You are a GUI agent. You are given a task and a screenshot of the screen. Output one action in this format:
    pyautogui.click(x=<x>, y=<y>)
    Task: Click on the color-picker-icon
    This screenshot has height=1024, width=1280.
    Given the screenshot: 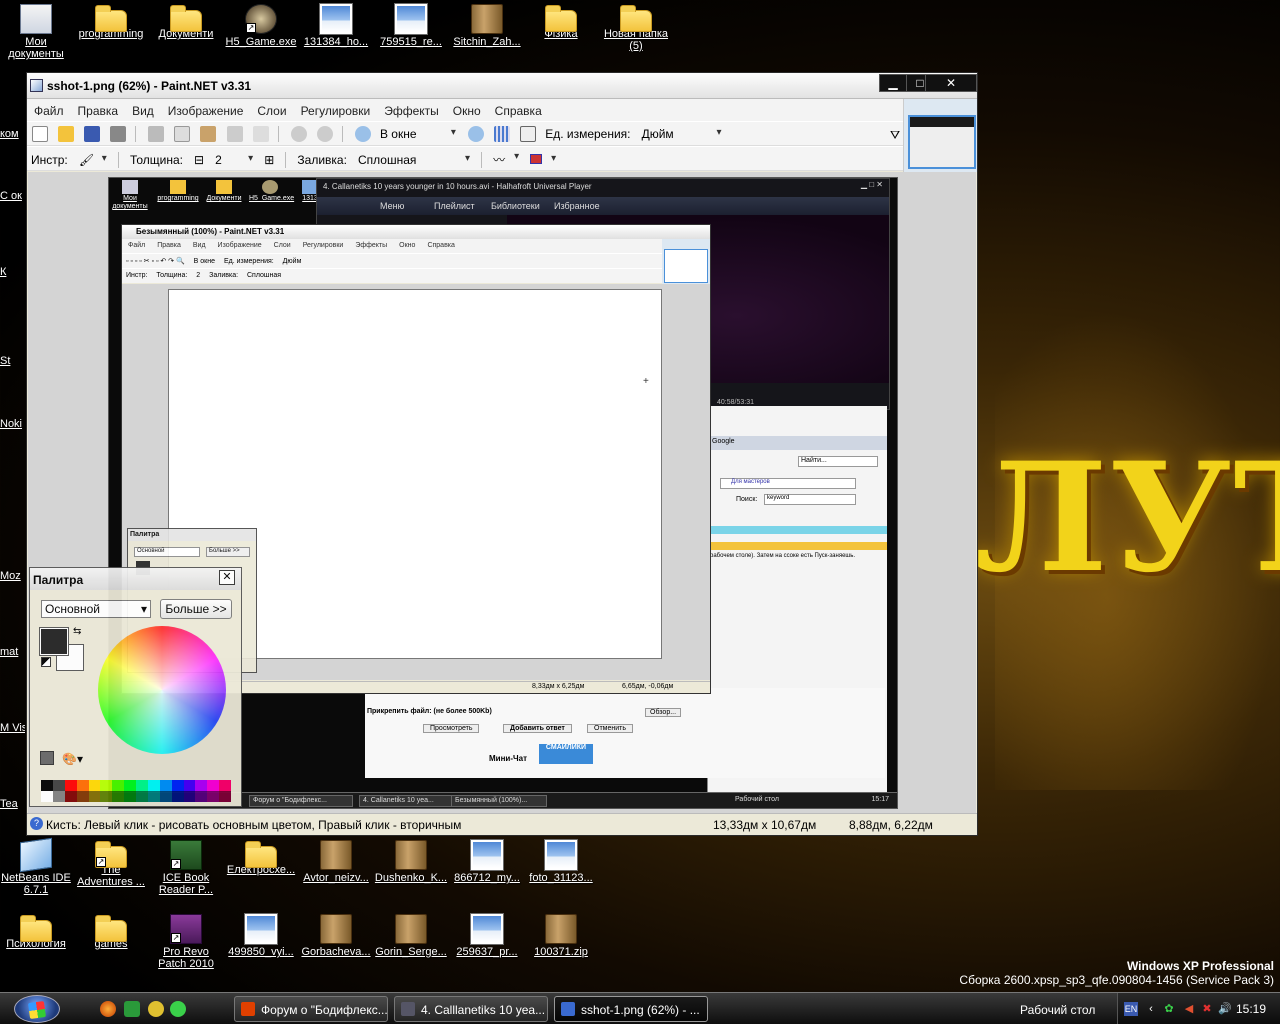 What is the action you would take?
    pyautogui.click(x=47, y=758)
    